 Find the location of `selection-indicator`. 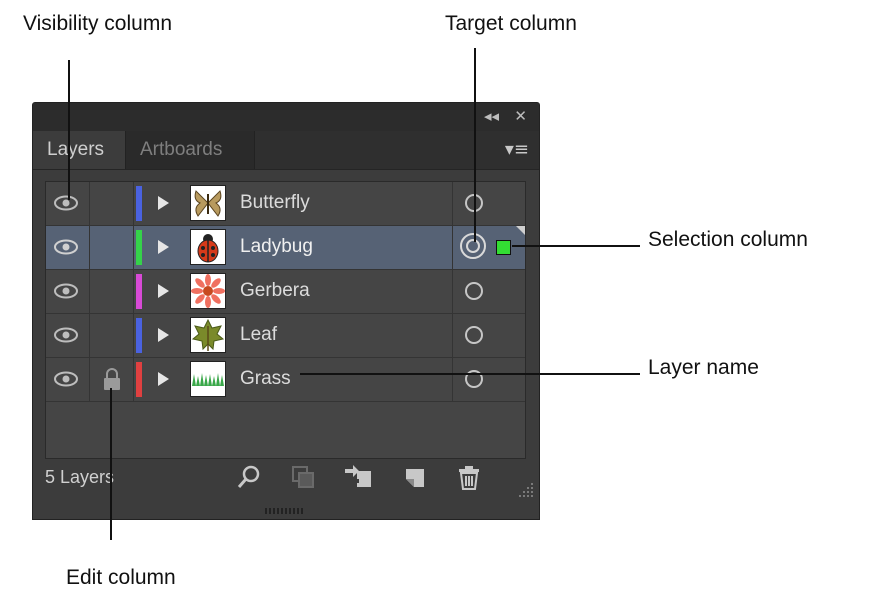

selection-indicator is located at coordinates (503, 247).